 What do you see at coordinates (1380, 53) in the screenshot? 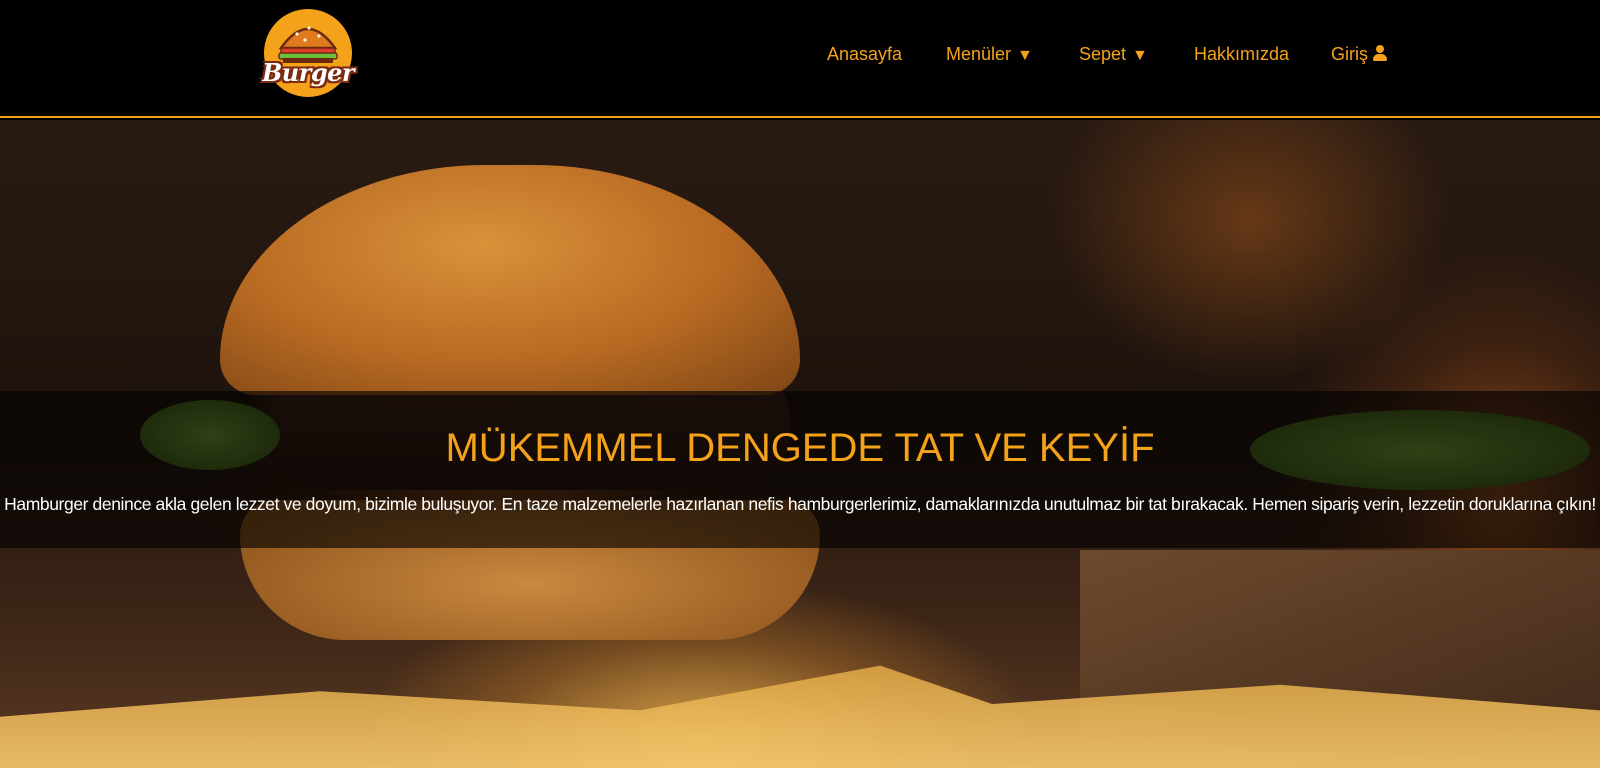
I see `user-icon` at bounding box center [1380, 53].